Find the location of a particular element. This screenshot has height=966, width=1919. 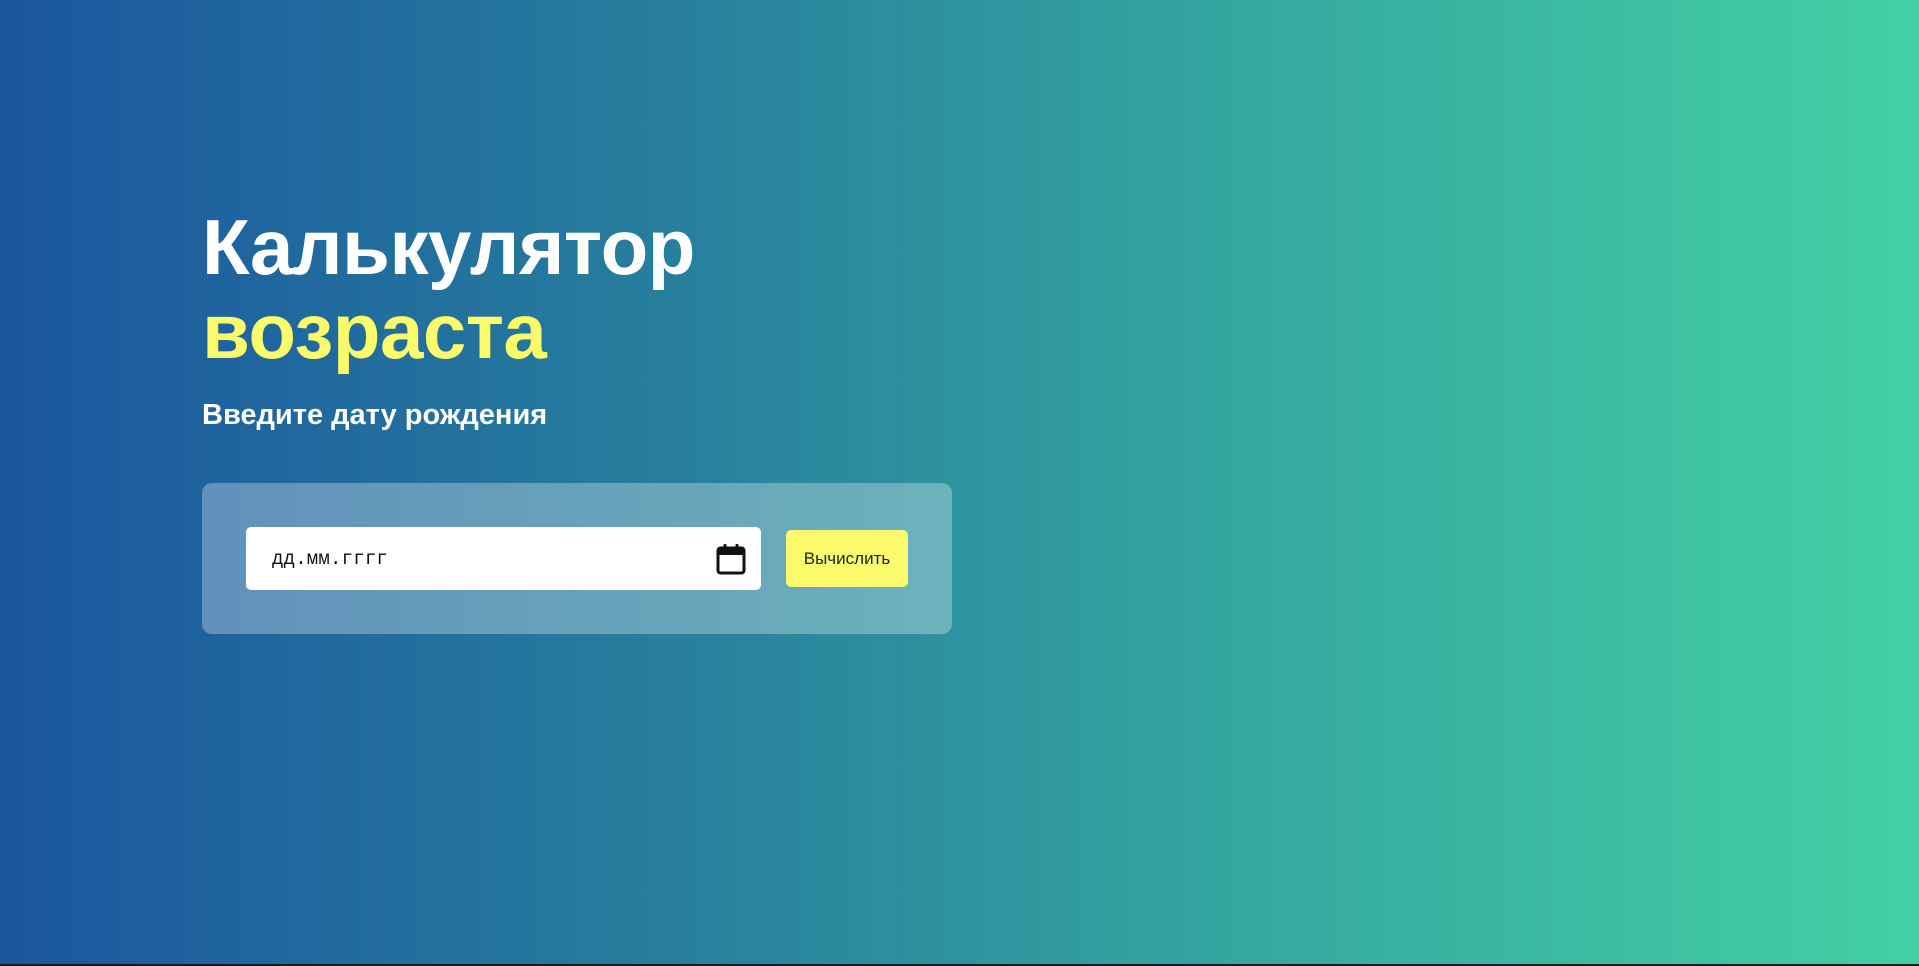

page-title-accent: возраста is located at coordinates (374, 331).